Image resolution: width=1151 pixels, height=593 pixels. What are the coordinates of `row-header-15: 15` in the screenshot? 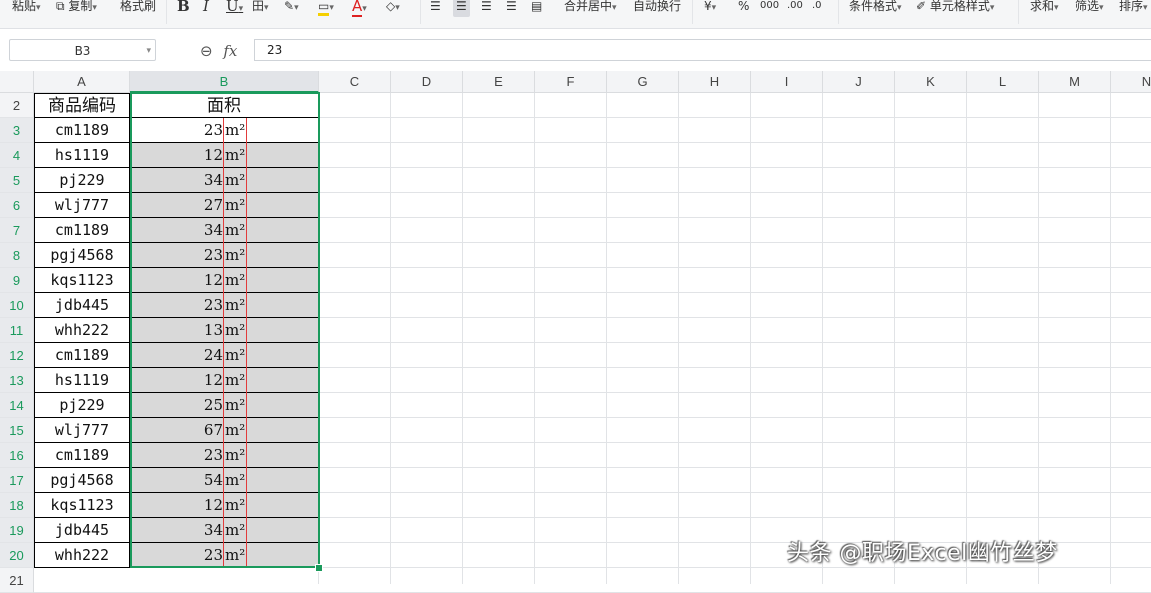 It's located at (17, 430).